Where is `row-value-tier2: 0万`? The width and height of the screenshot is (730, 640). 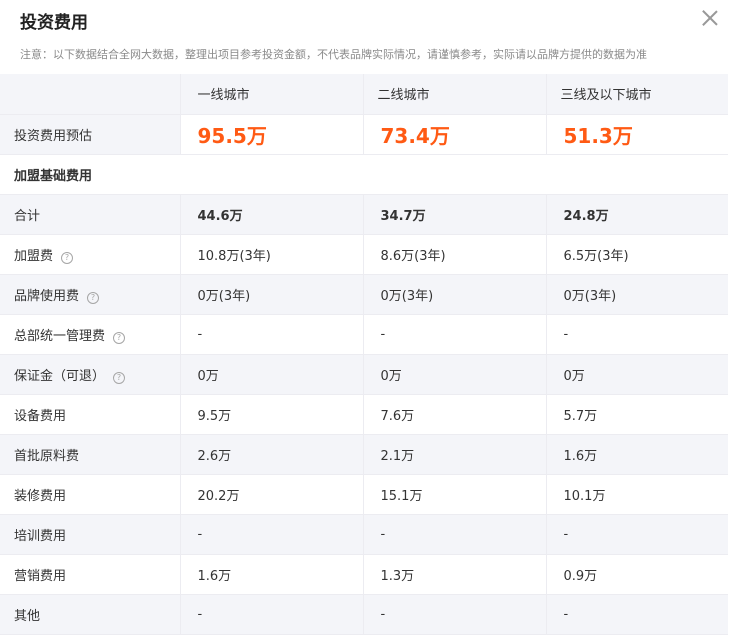
row-value-tier2: 0万 is located at coordinates (454, 374).